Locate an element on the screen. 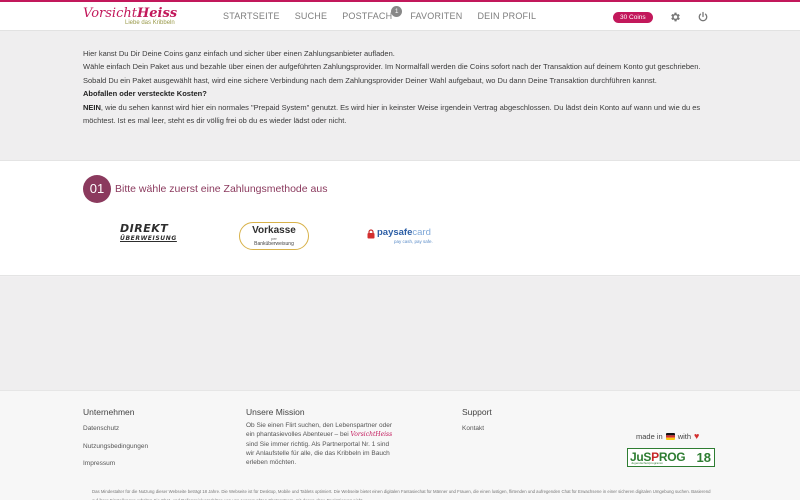 The height and width of the screenshot is (500, 800). nav-postfach: POSTFACH 1 is located at coordinates (372, 13).